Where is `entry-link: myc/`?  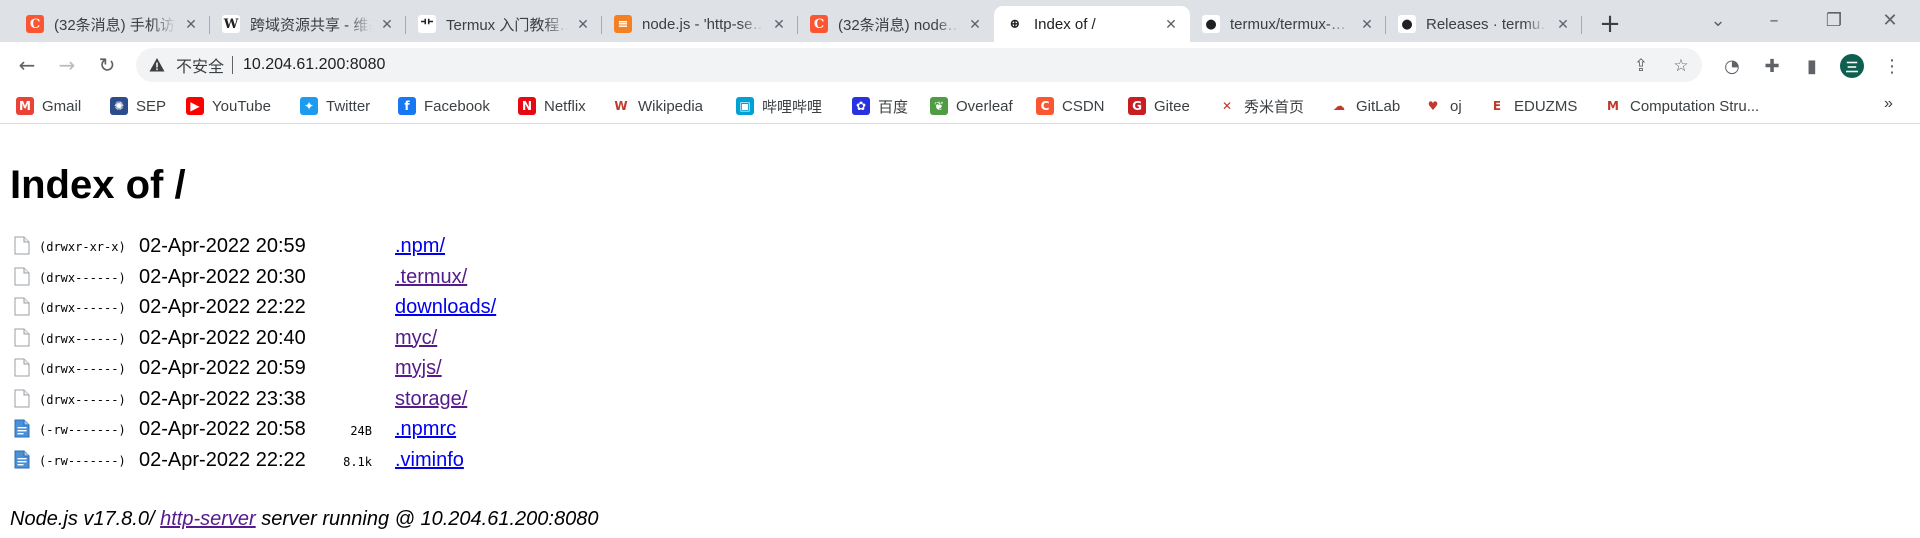 entry-link: myc/ is located at coordinates (416, 338).